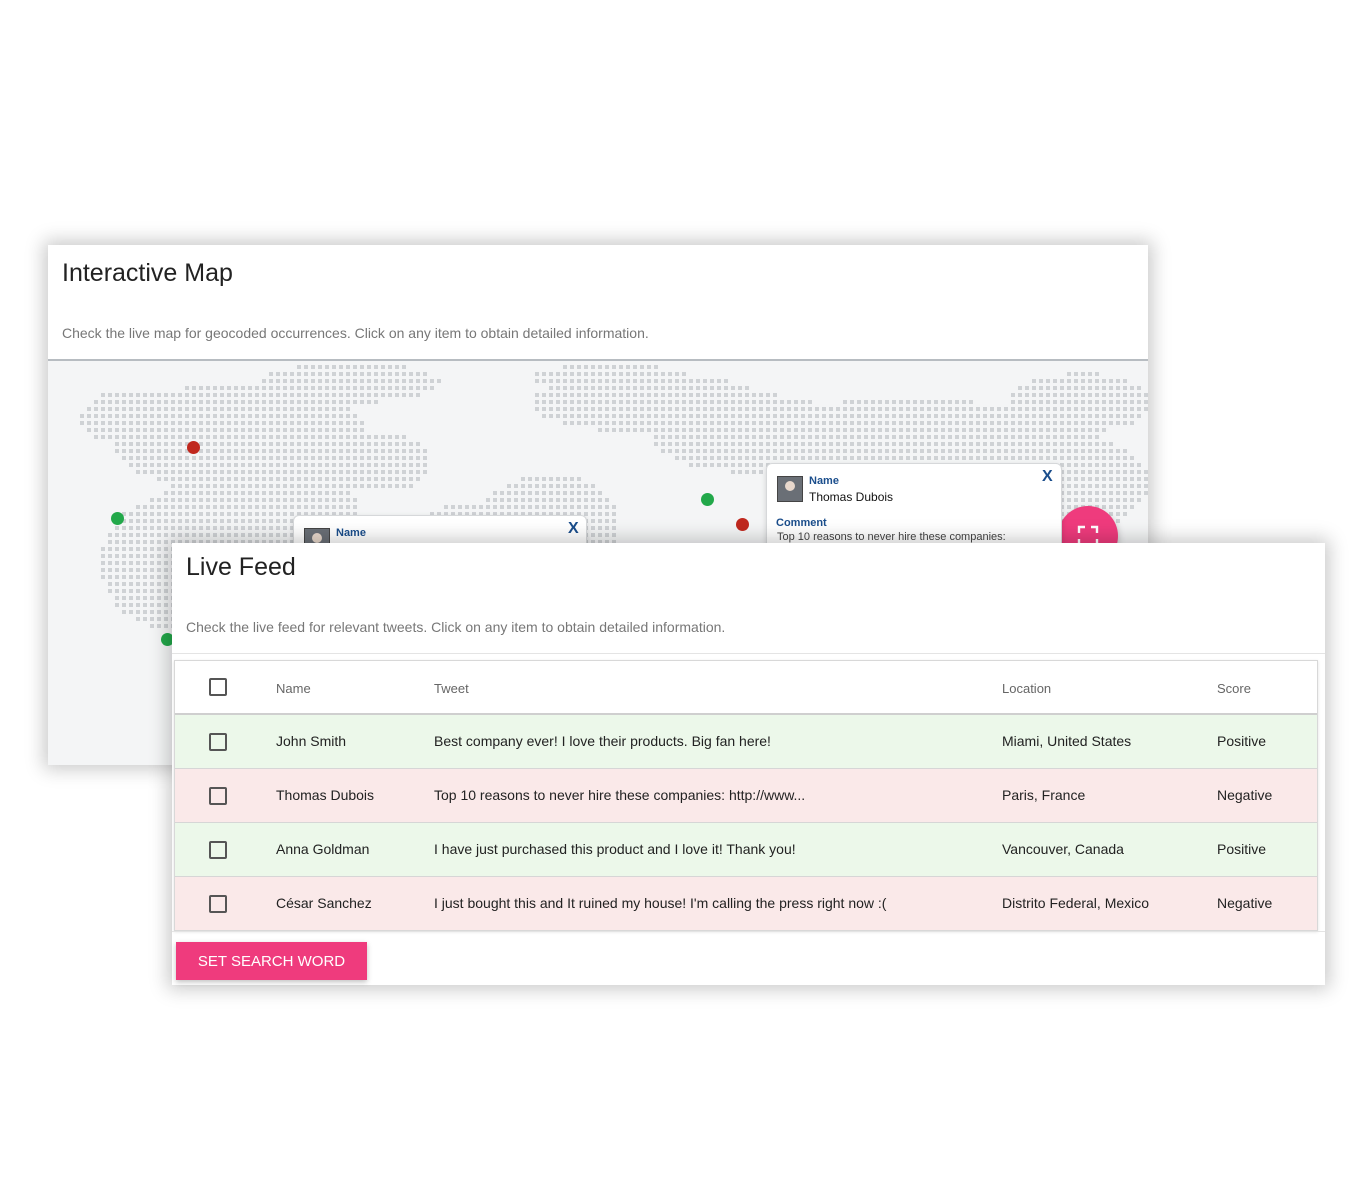 This screenshot has width=1360, height=1192. What do you see at coordinates (1026, 688) in the screenshot?
I see `column-header-location: Location` at bounding box center [1026, 688].